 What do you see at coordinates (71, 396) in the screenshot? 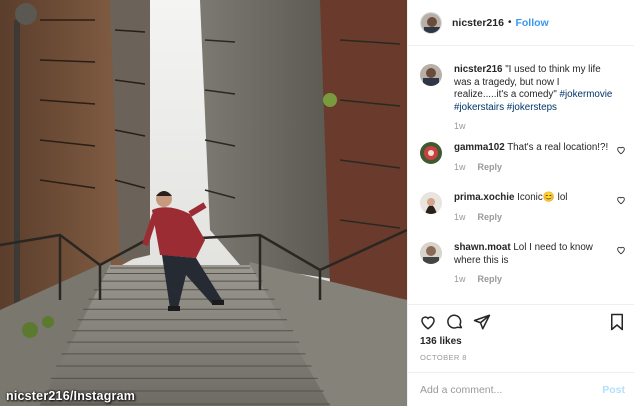
I see `photo-watermark: nicster216/Instagram` at bounding box center [71, 396].